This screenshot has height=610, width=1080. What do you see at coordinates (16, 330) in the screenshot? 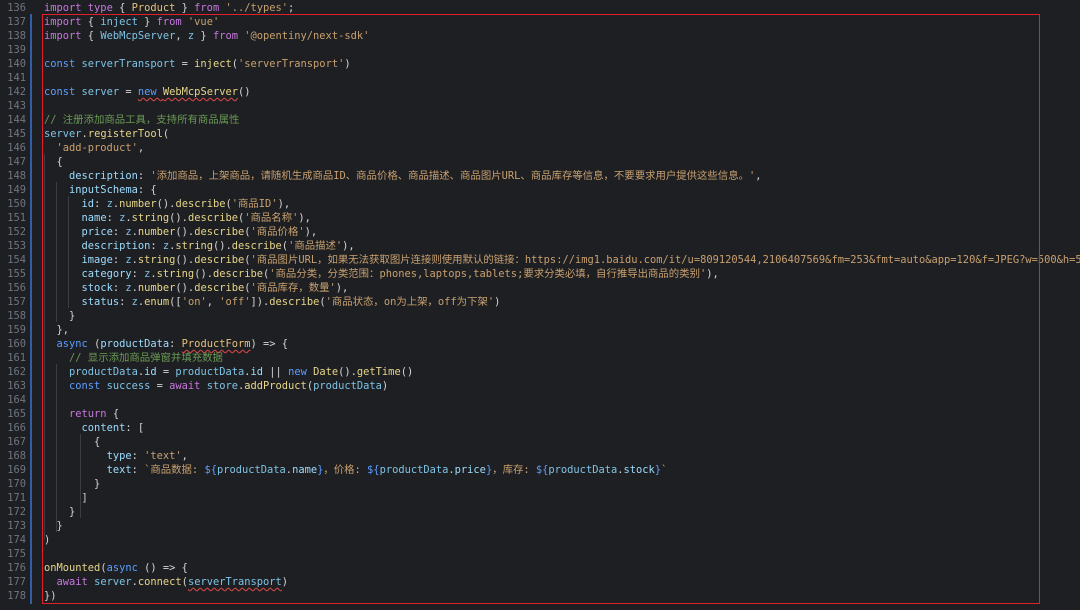
I see `line-number: 159` at bounding box center [16, 330].